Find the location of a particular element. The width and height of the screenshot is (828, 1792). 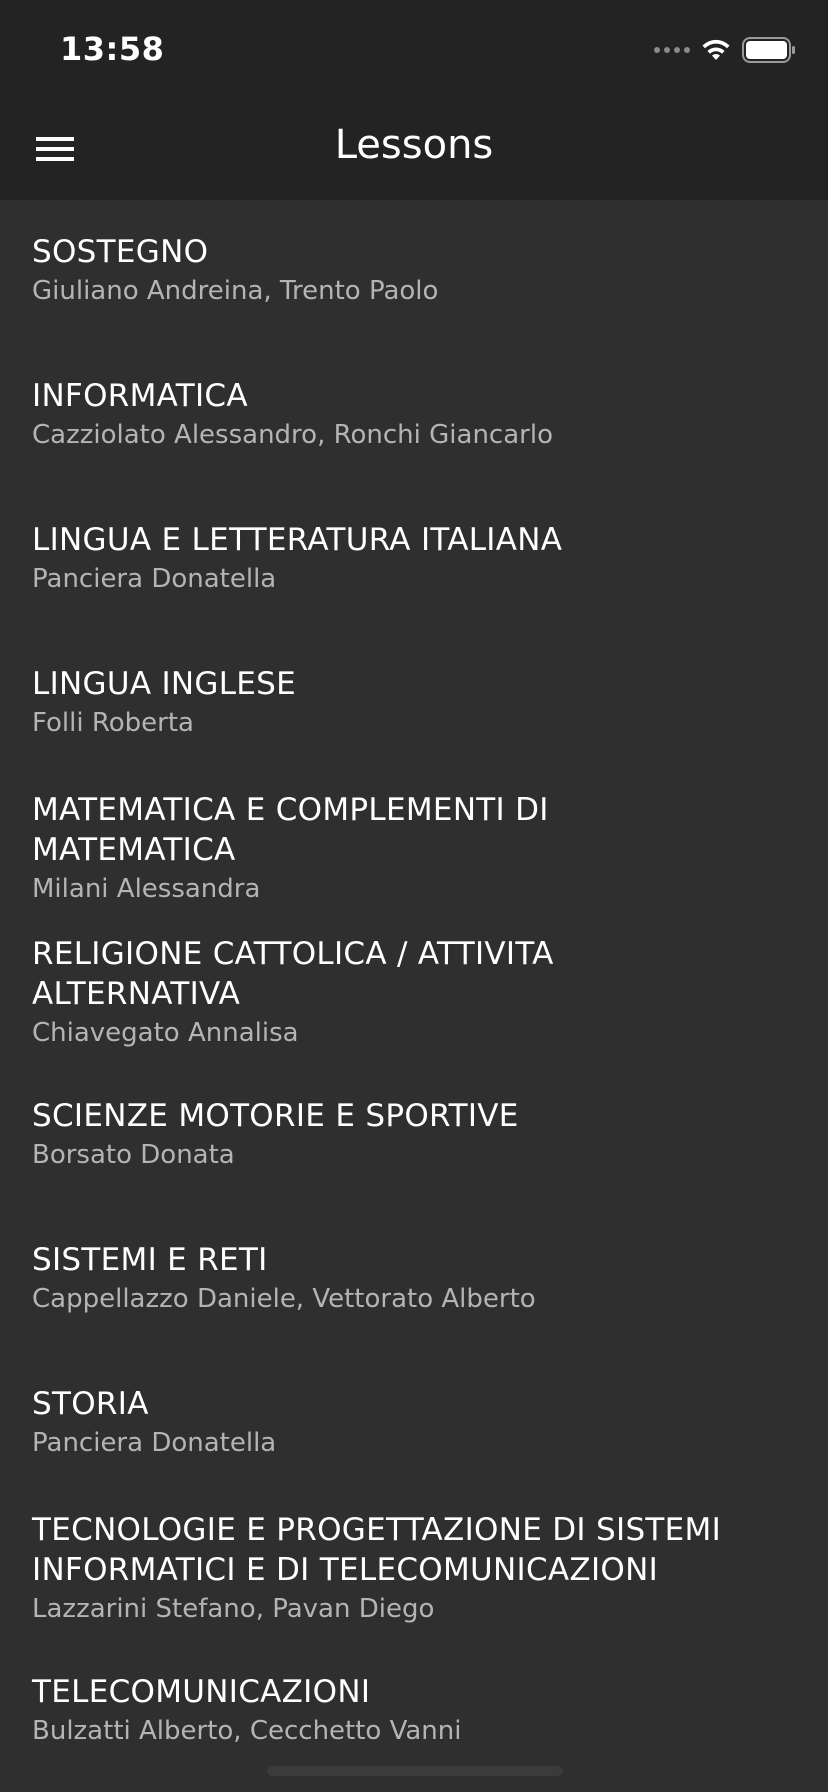

lesson-title: STORIA is located at coordinates (90, 1404).